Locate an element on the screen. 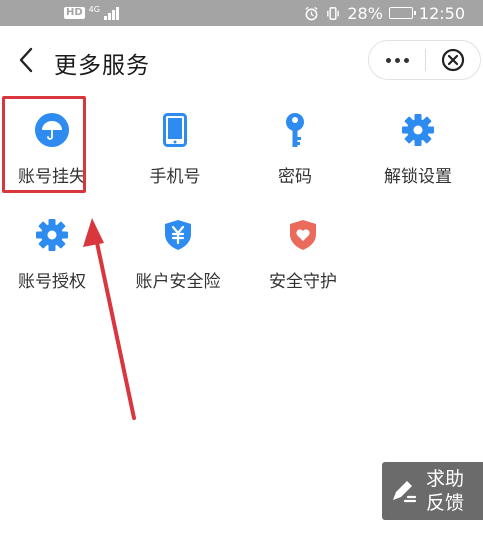 The width and height of the screenshot is (483, 553). service-label: 账户安全险 is located at coordinates (178, 282).